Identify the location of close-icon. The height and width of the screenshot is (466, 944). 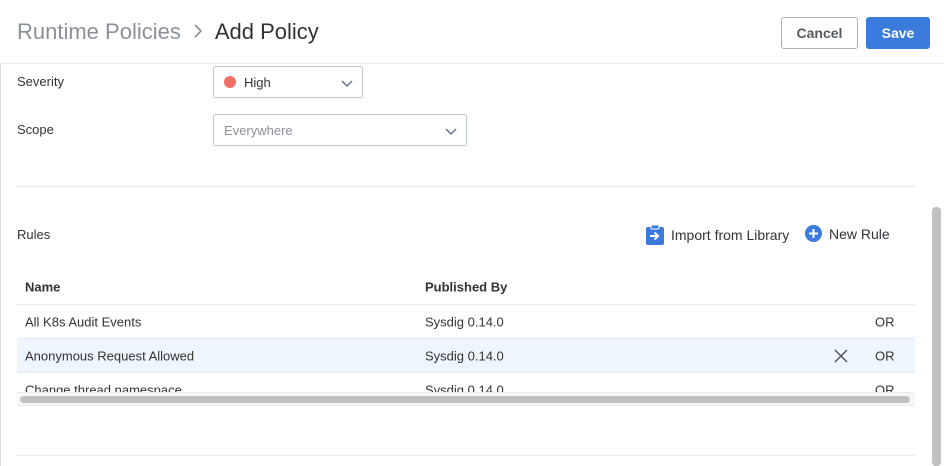
(841, 355).